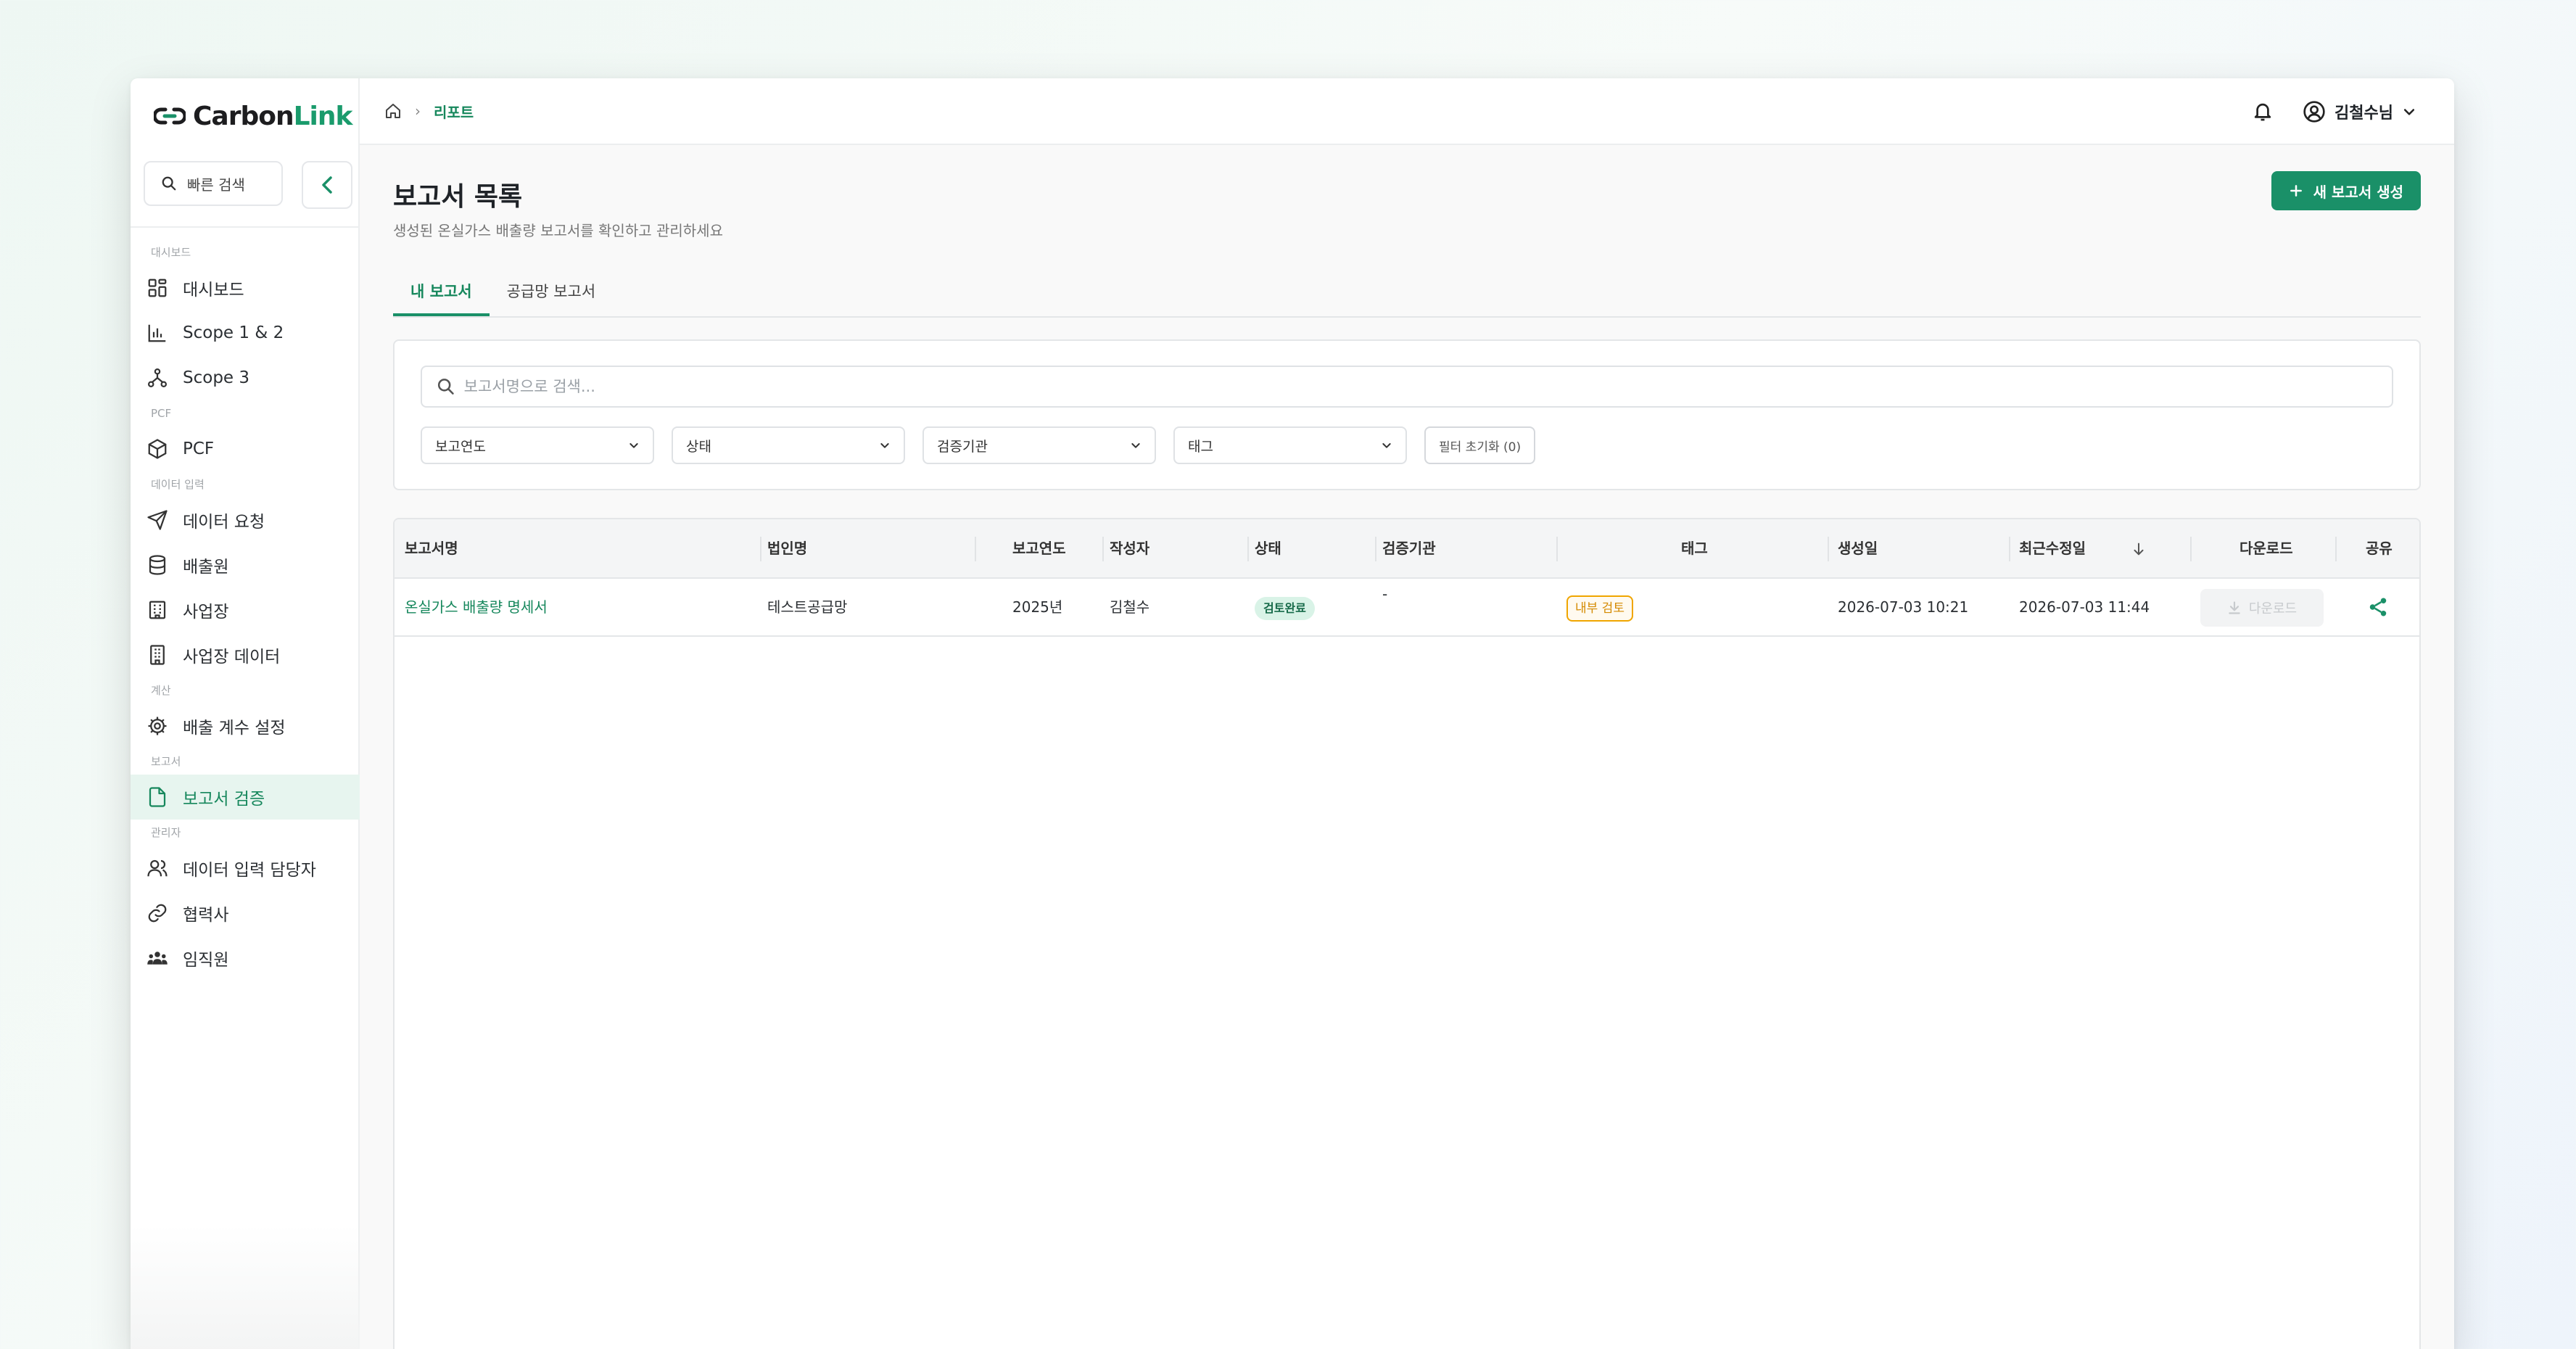 The image size is (2576, 1349). I want to click on topbar-actions: 김철수님, so click(2334, 111).